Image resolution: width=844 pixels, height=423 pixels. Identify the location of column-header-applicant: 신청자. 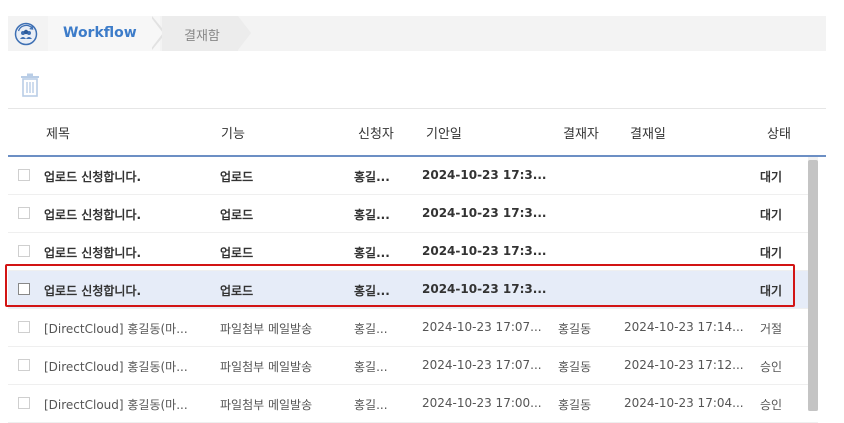
(376, 132).